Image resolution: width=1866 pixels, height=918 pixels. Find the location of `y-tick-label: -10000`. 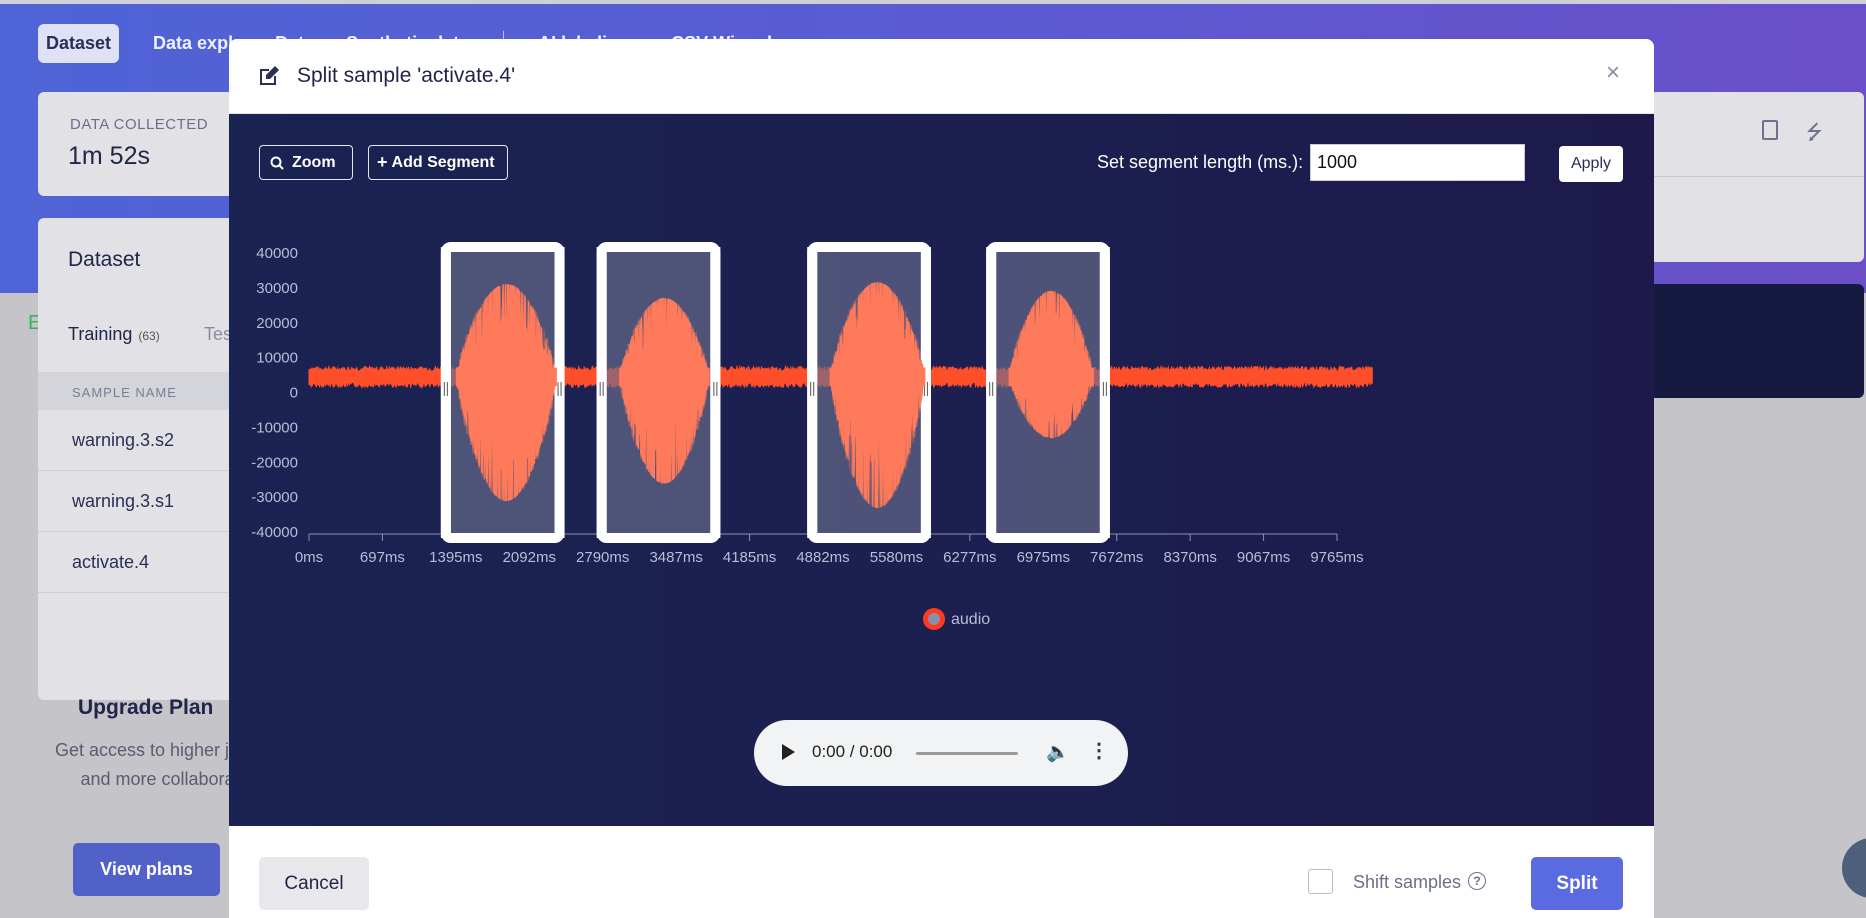

y-tick-label: -10000 is located at coordinates (274, 427).